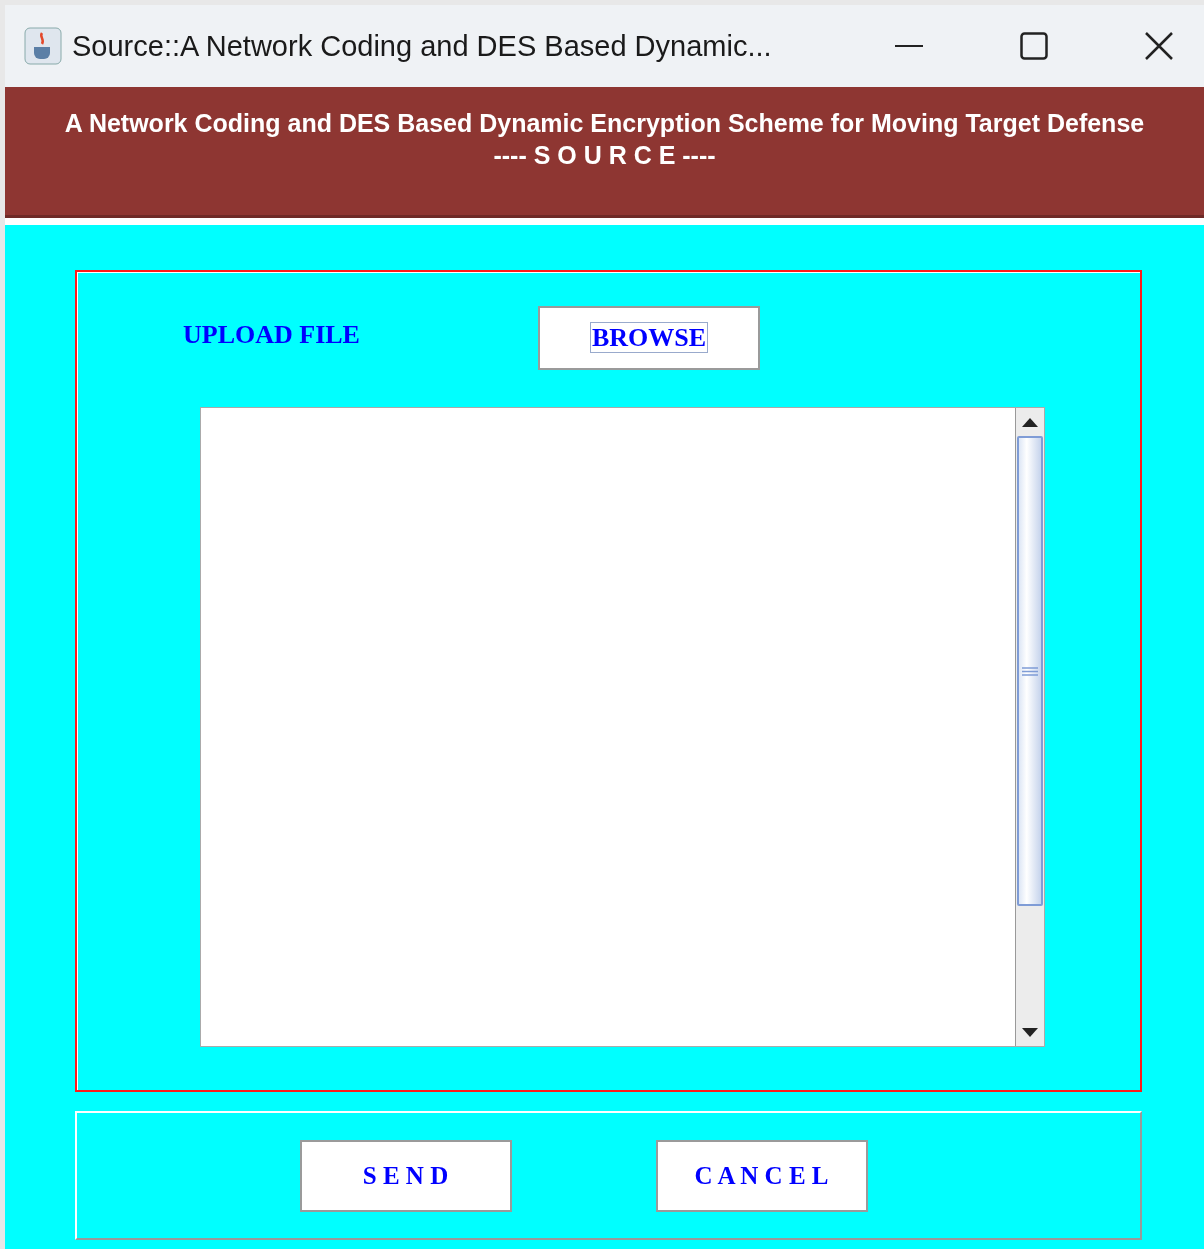  What do you see at coordinates (1030, 1032) in the screenshot?
I see `down-arrow-icon` at bounding box center [1030, 1032].